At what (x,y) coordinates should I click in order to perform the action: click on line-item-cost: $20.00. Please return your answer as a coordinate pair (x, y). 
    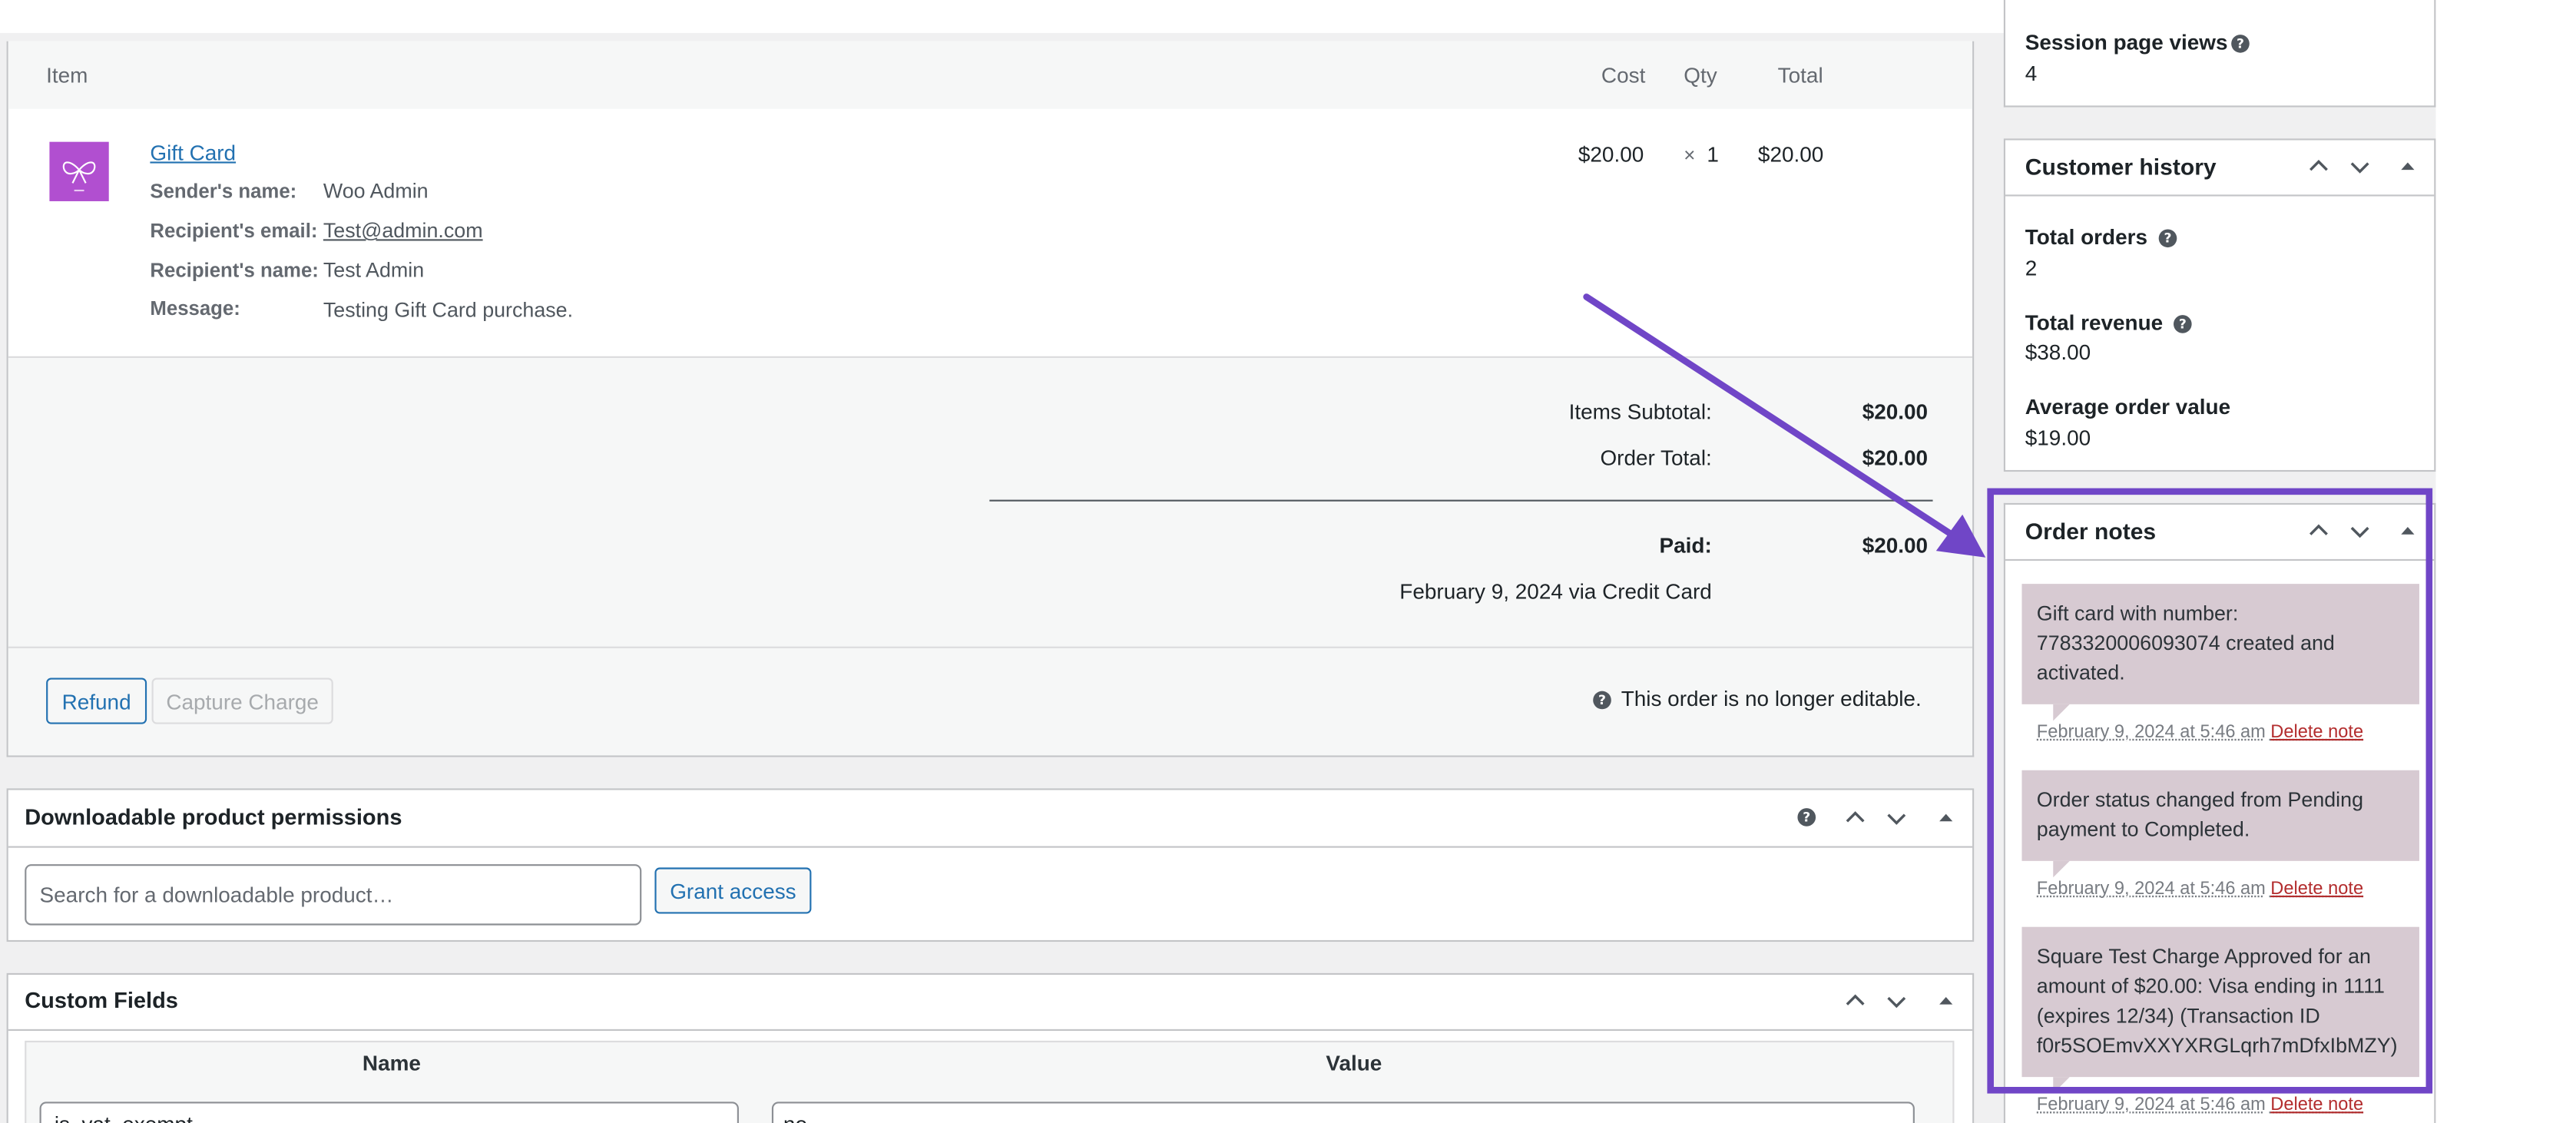
    Looking at the image, I should click on (1611, 154).